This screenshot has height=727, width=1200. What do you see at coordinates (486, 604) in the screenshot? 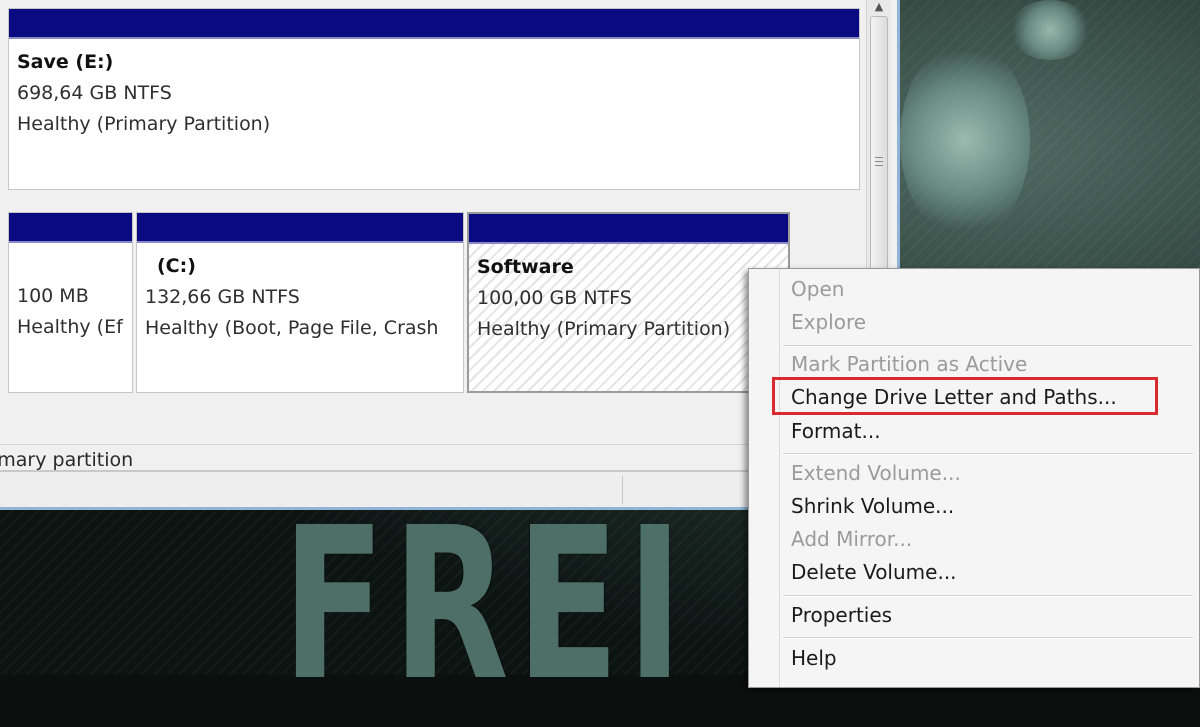
I see `wallpaper-text: FREI` at bounding box center [486, 604].